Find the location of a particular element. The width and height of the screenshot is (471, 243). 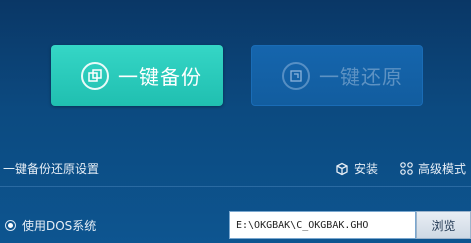

use-dos-radio: 使用DOS系统 is located at coordinates (50, 225).